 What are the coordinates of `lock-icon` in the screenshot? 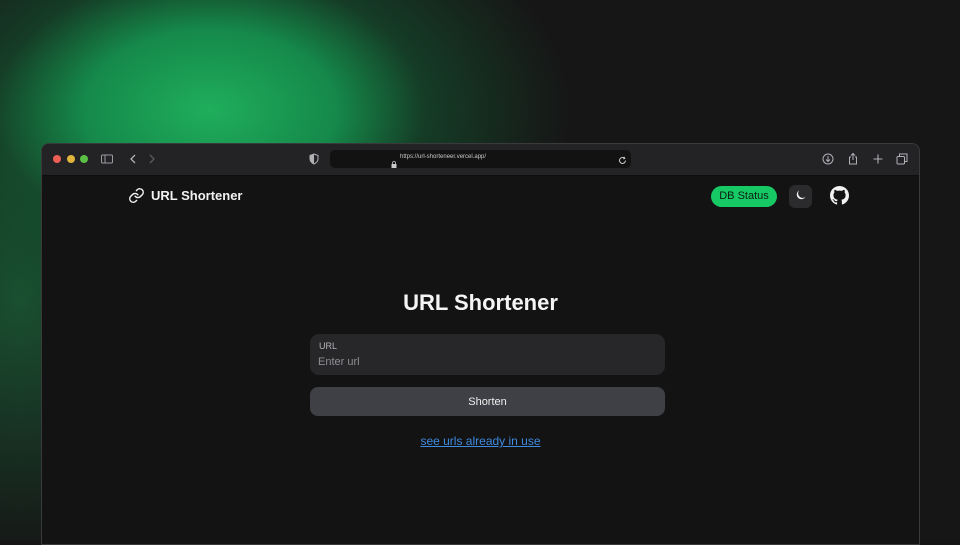 It's located at (394, 161).